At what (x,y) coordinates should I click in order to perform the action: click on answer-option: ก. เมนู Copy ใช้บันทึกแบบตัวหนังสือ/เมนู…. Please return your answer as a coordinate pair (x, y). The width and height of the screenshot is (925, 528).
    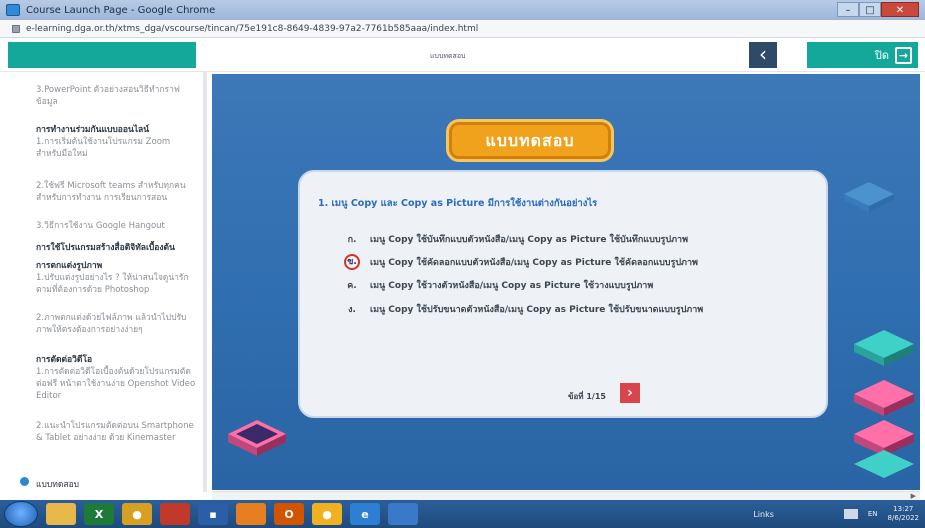
    Looking at the image, I should click on (516, 239).